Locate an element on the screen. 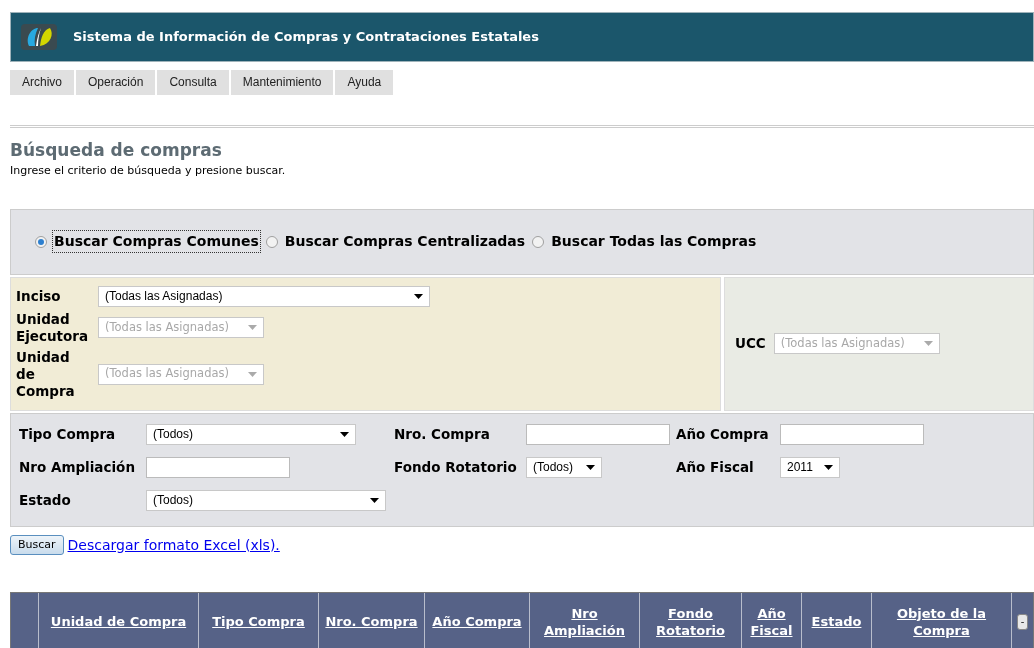 This screenshot has height=648, width=1034. radio-label: Buscar Compras Comunes is located at coordinates (156, 241).